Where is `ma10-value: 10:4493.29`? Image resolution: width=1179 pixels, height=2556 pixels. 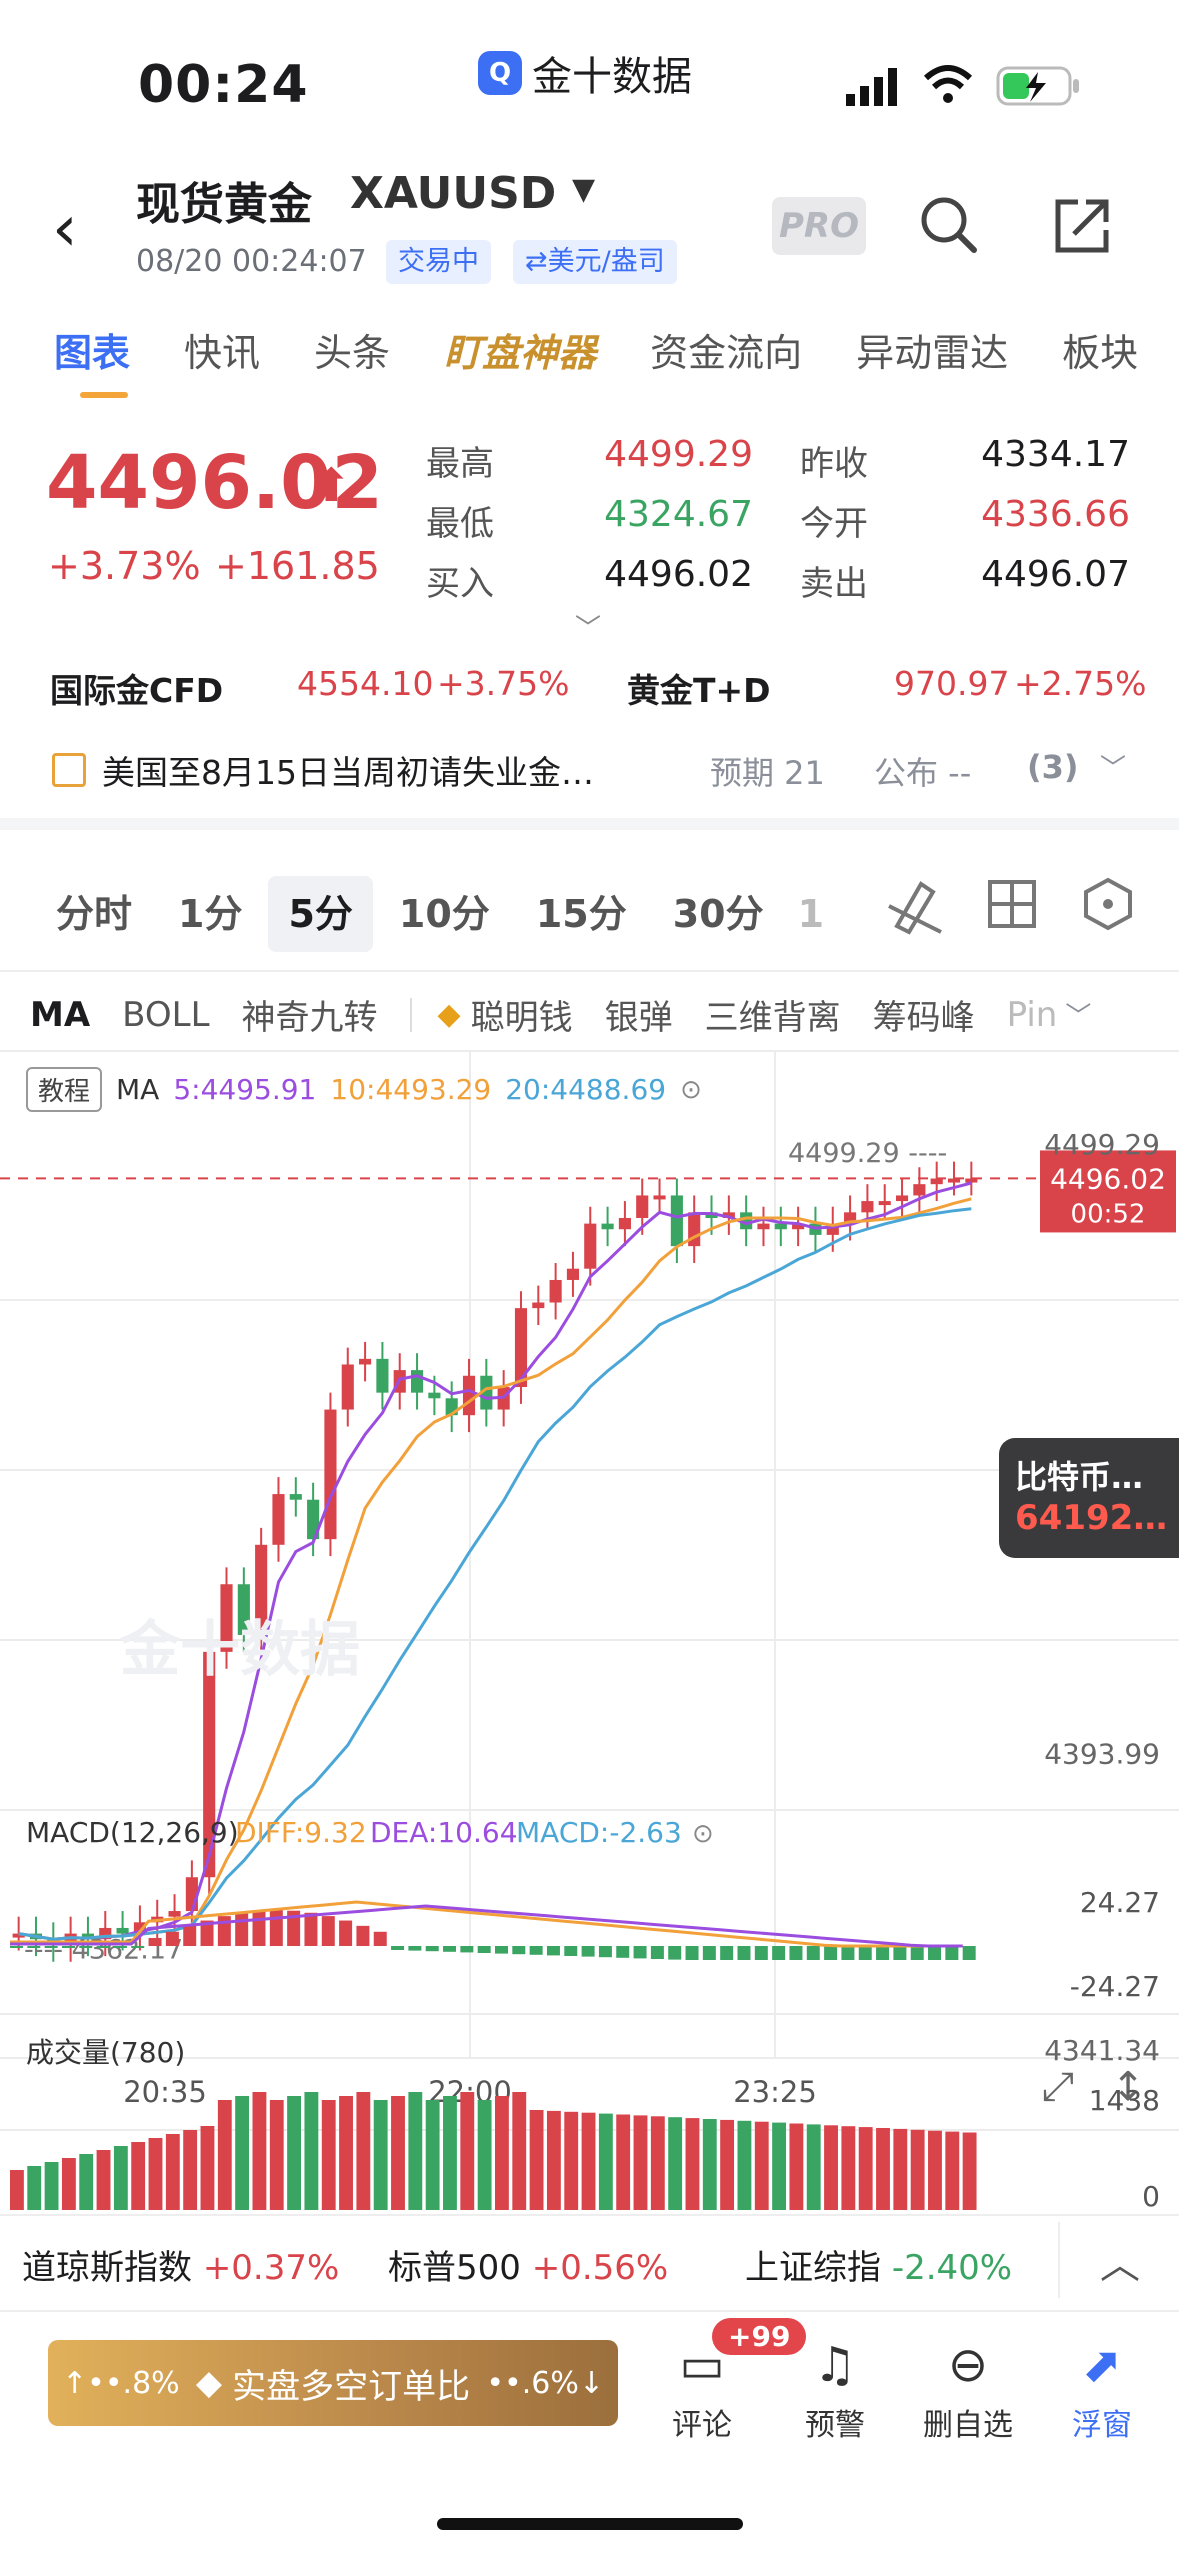
ma10-value: 10:4493.29 is located at coordinates (411, 1089).